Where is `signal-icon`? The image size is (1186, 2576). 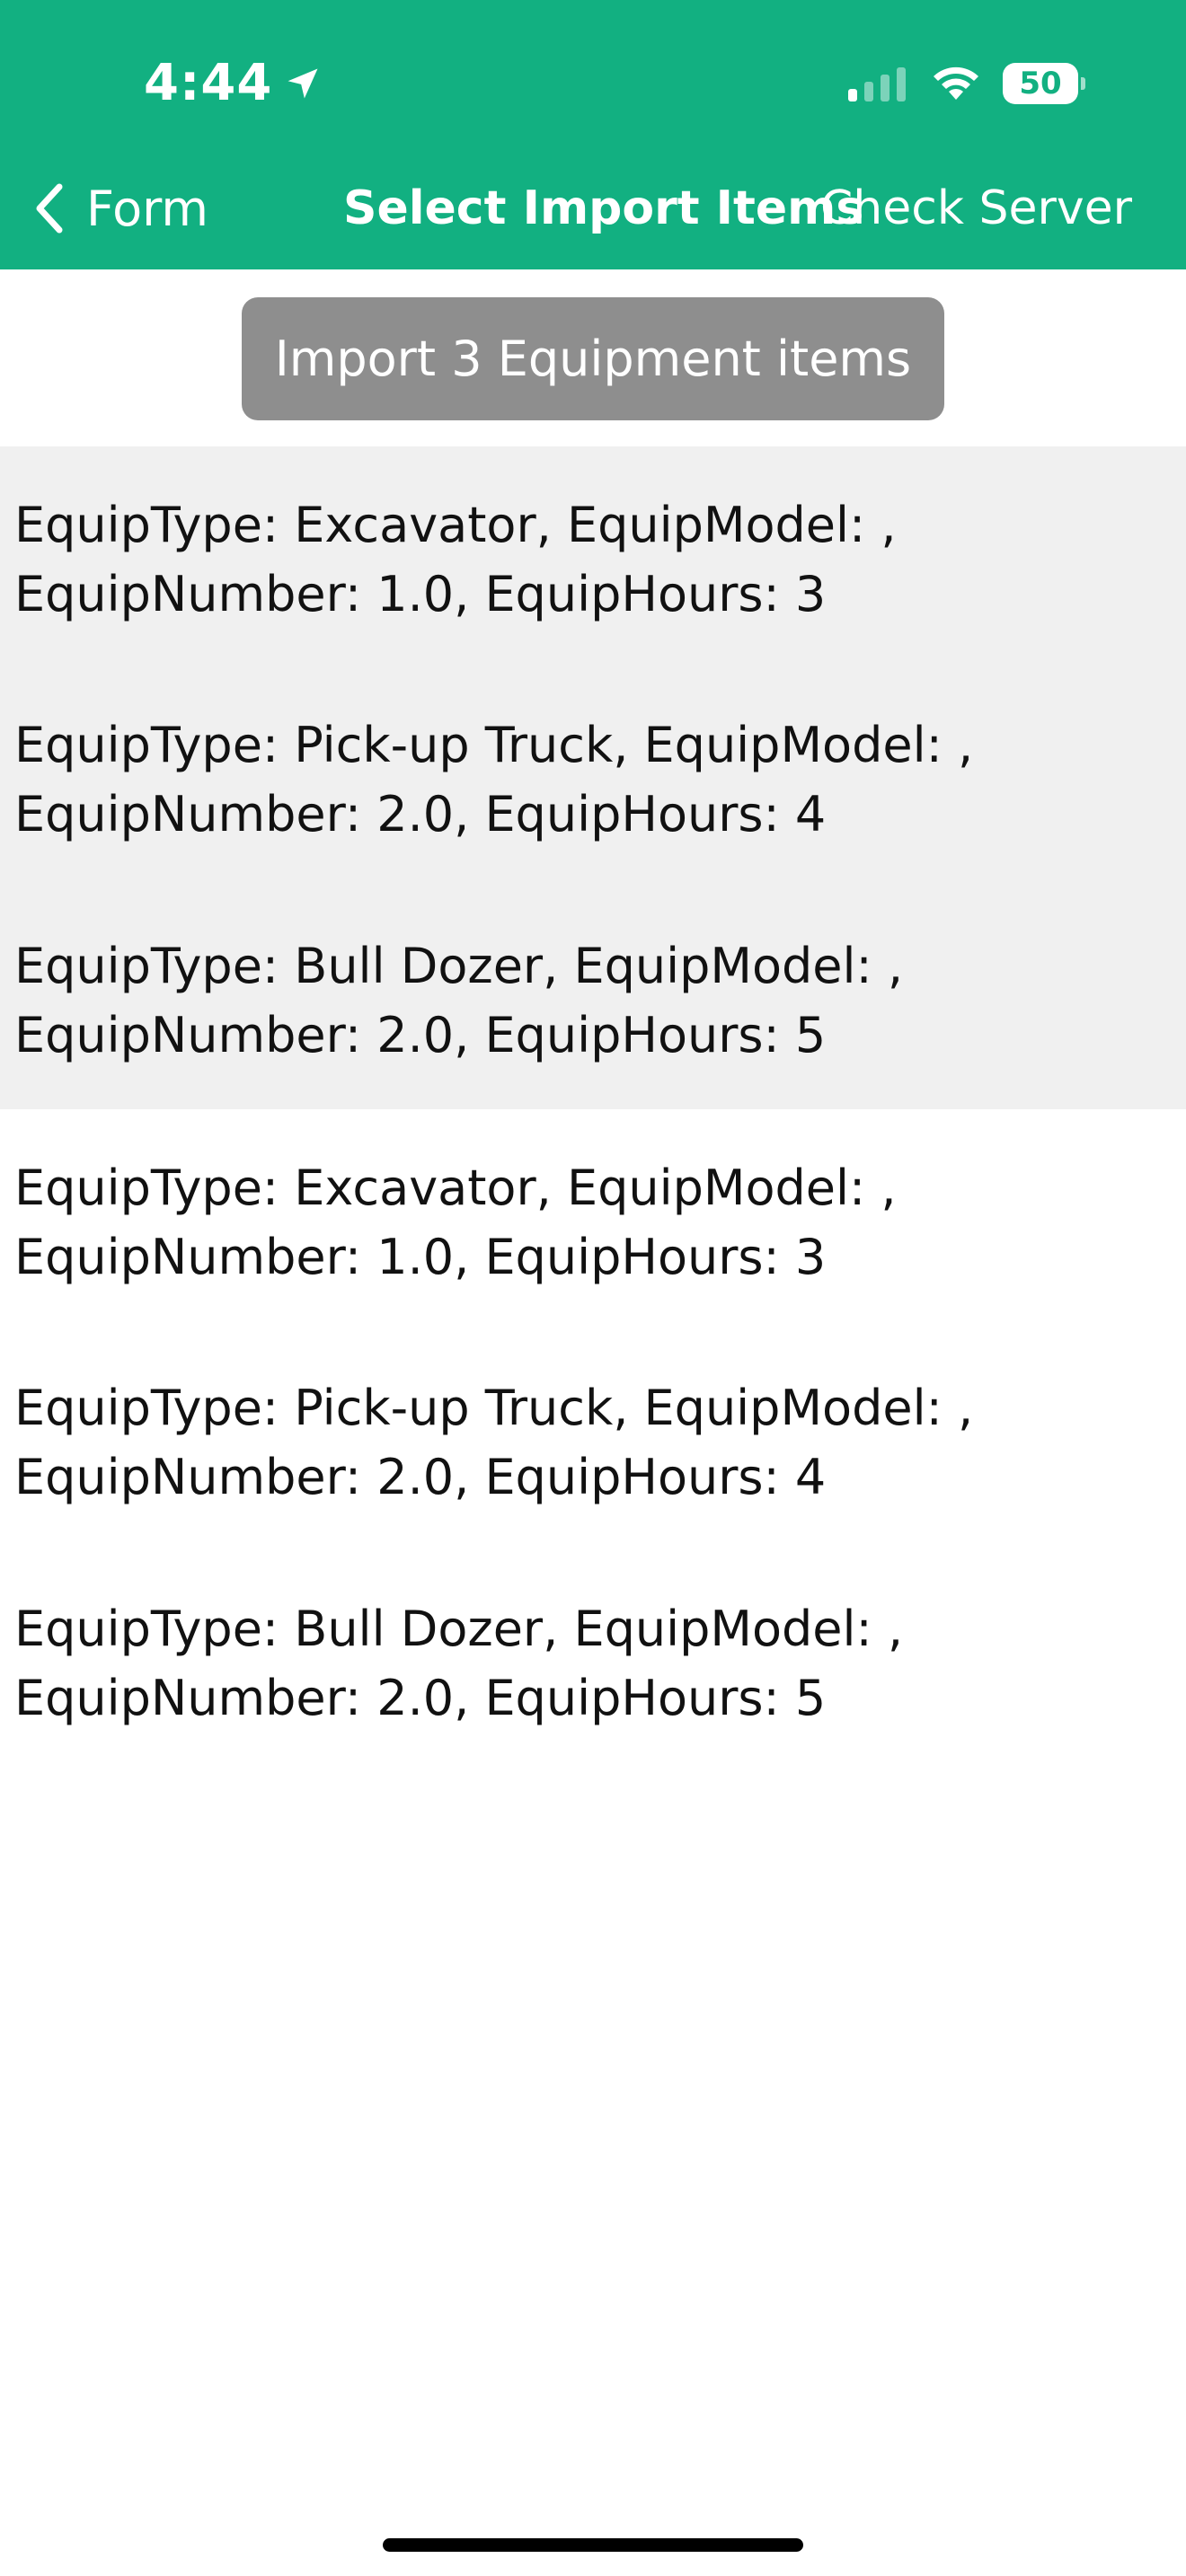
signal-icon is located at coordinates (877, 84).